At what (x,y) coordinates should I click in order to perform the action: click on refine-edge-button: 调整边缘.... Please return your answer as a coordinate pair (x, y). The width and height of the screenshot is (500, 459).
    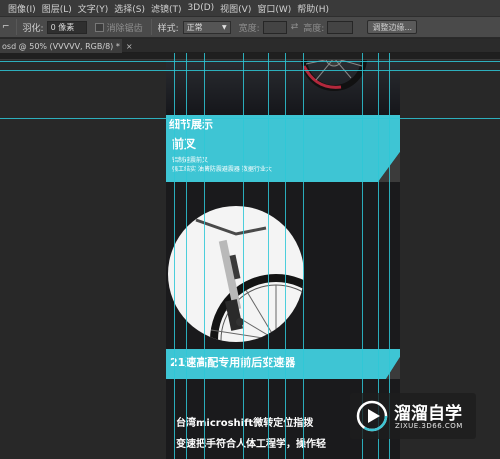
    Looking at the image, I should click on (392, 27).